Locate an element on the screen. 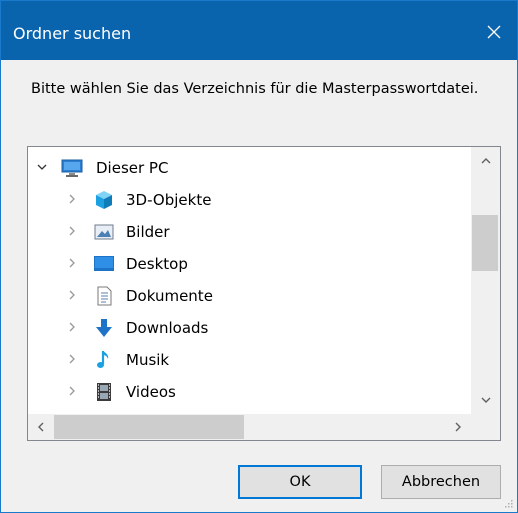  chevron-left-icon is located at coordinates (41, 427).